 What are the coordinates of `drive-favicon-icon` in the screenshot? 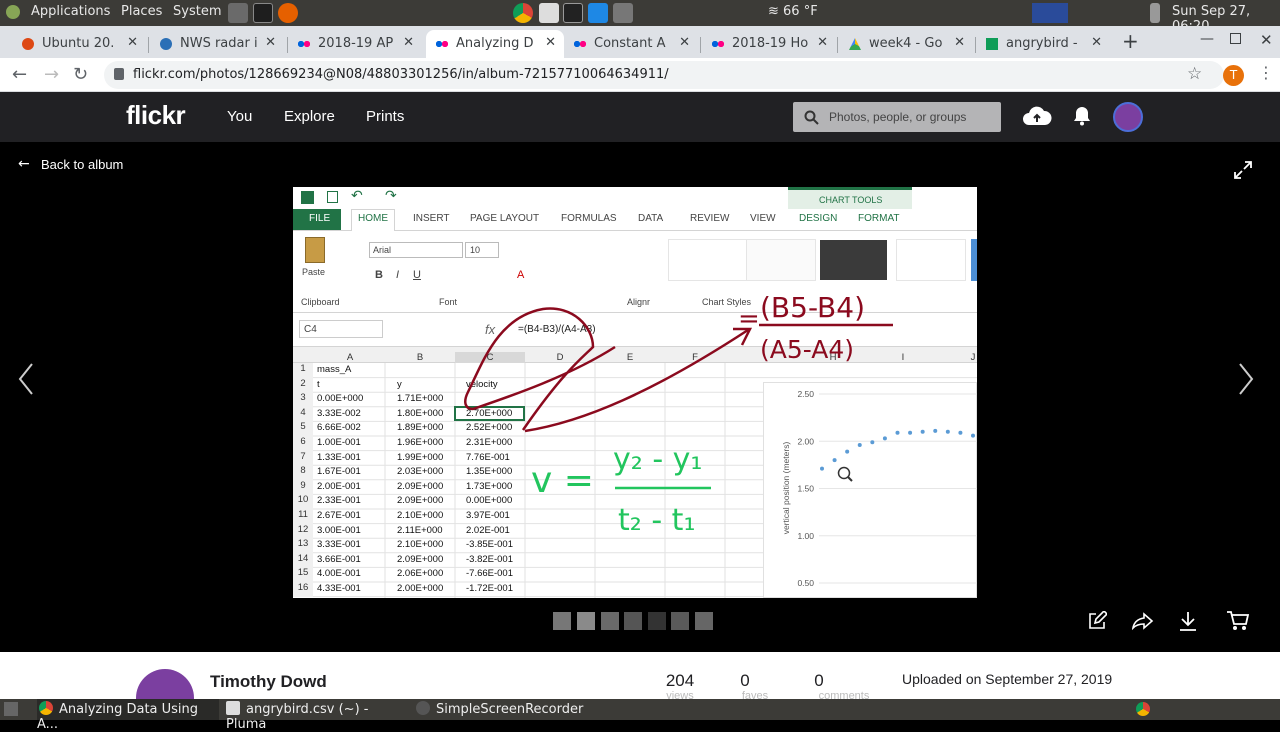 It's located at (855, 44).